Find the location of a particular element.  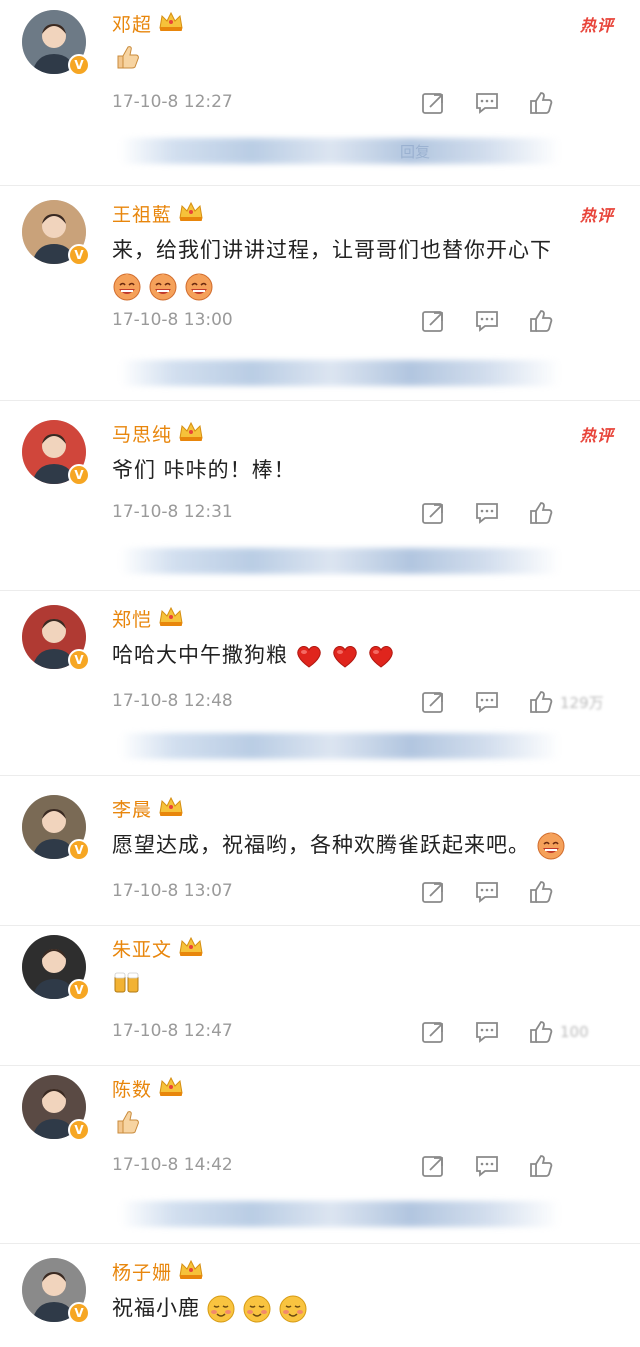

beer-emoji-icon is located at coordinates (127, 982).